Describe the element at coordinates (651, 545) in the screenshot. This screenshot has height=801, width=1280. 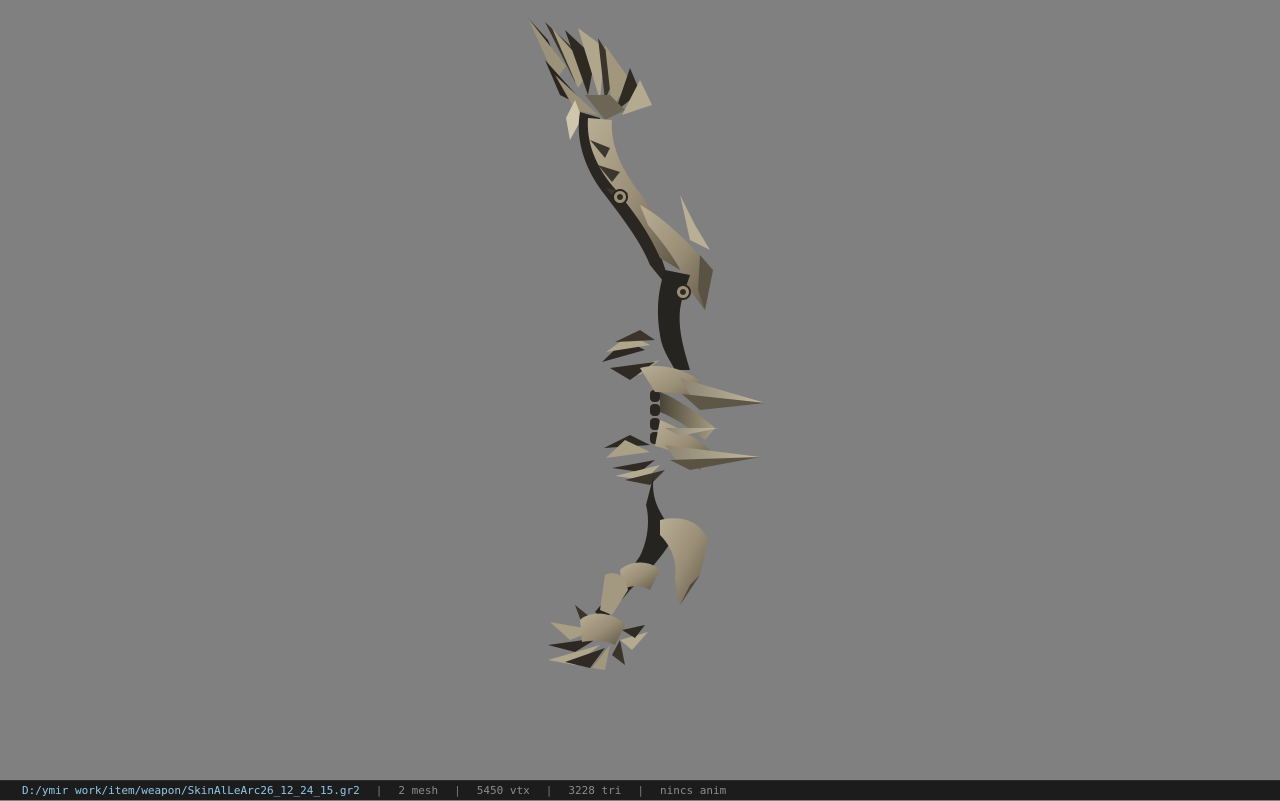
I see `lower-limb` at that location.